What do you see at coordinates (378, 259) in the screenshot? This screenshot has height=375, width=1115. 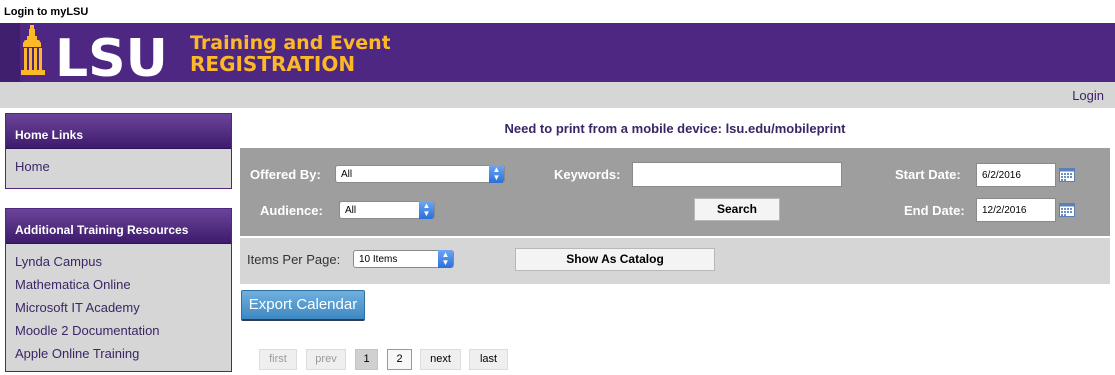 I see `items-per-page-value: 10 Items` at bounding box center [378, 259].